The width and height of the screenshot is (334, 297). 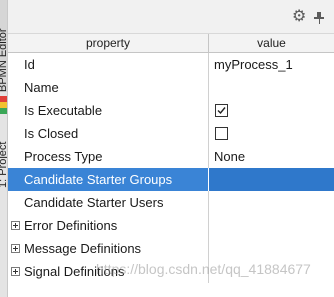 What do you see at coordinates (108, 110) in the screenshot?
I see `property-cell: Is Executable` at bounding box center [108, 110].